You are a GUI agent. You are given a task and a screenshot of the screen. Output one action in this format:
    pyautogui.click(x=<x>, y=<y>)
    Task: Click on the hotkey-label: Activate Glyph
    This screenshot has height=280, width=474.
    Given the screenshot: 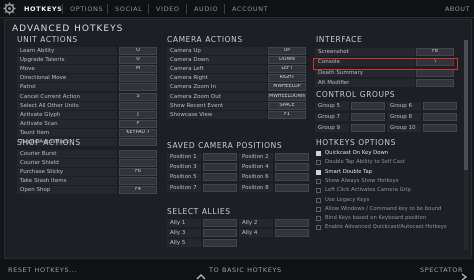 What is the action you would take?
    pyautogui.click(x=40, y=114)
    